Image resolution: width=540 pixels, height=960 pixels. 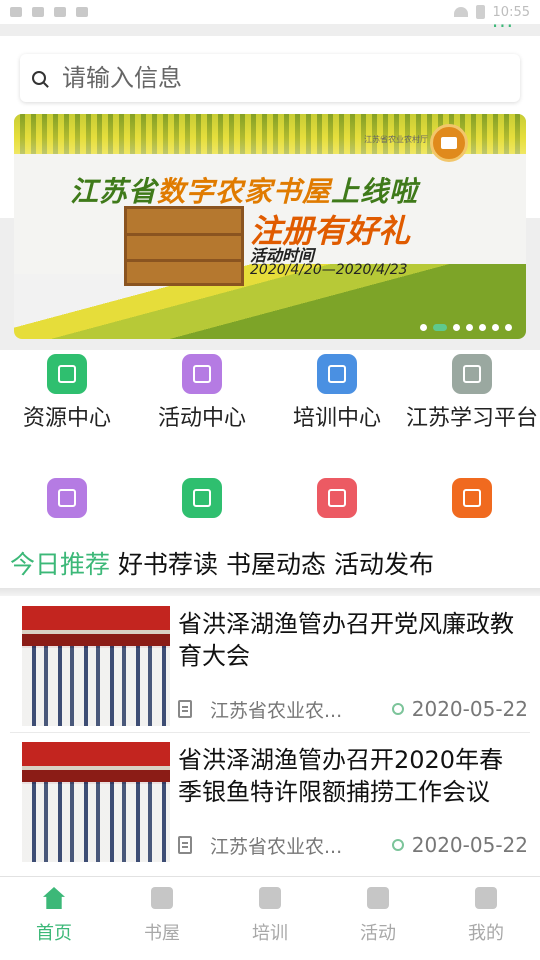 What do you see at coordinates (60, 563) in the screenshot?
I see `tab-1: 今日推荐` at bounding box center [60, 563].